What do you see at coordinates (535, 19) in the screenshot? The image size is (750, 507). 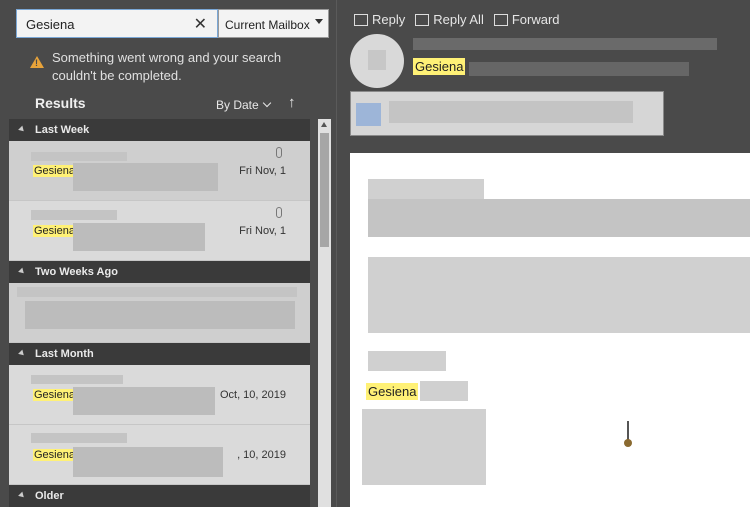 I see `forward-label: Forward` at bounding box center [535, 19].